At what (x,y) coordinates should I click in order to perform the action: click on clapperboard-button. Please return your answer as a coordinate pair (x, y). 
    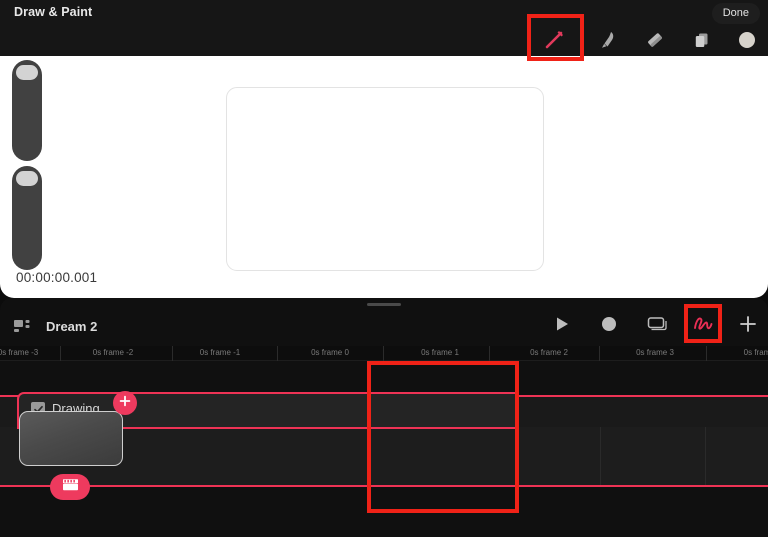
    Looking at the image, I should click on (70, 487).